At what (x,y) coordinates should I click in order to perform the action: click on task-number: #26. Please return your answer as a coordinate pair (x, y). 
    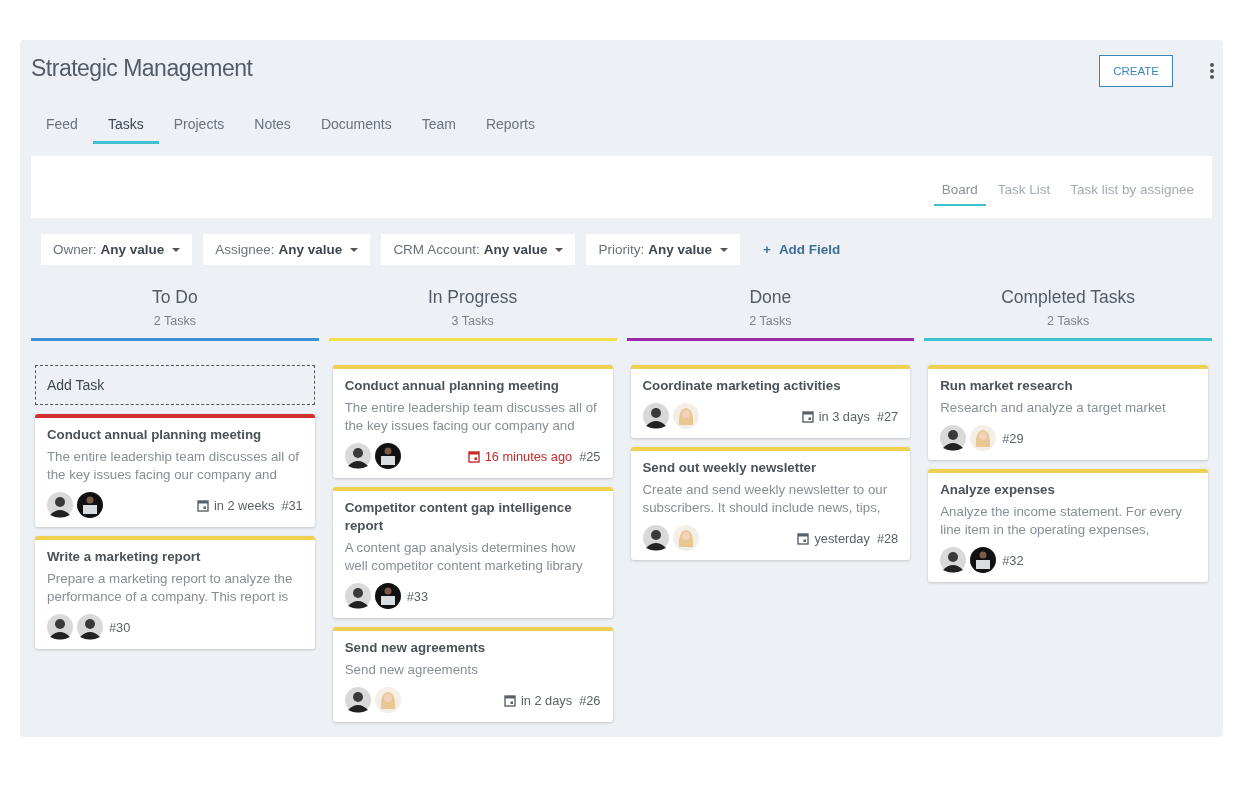
    Looking at the image, I should click on (590, 700).